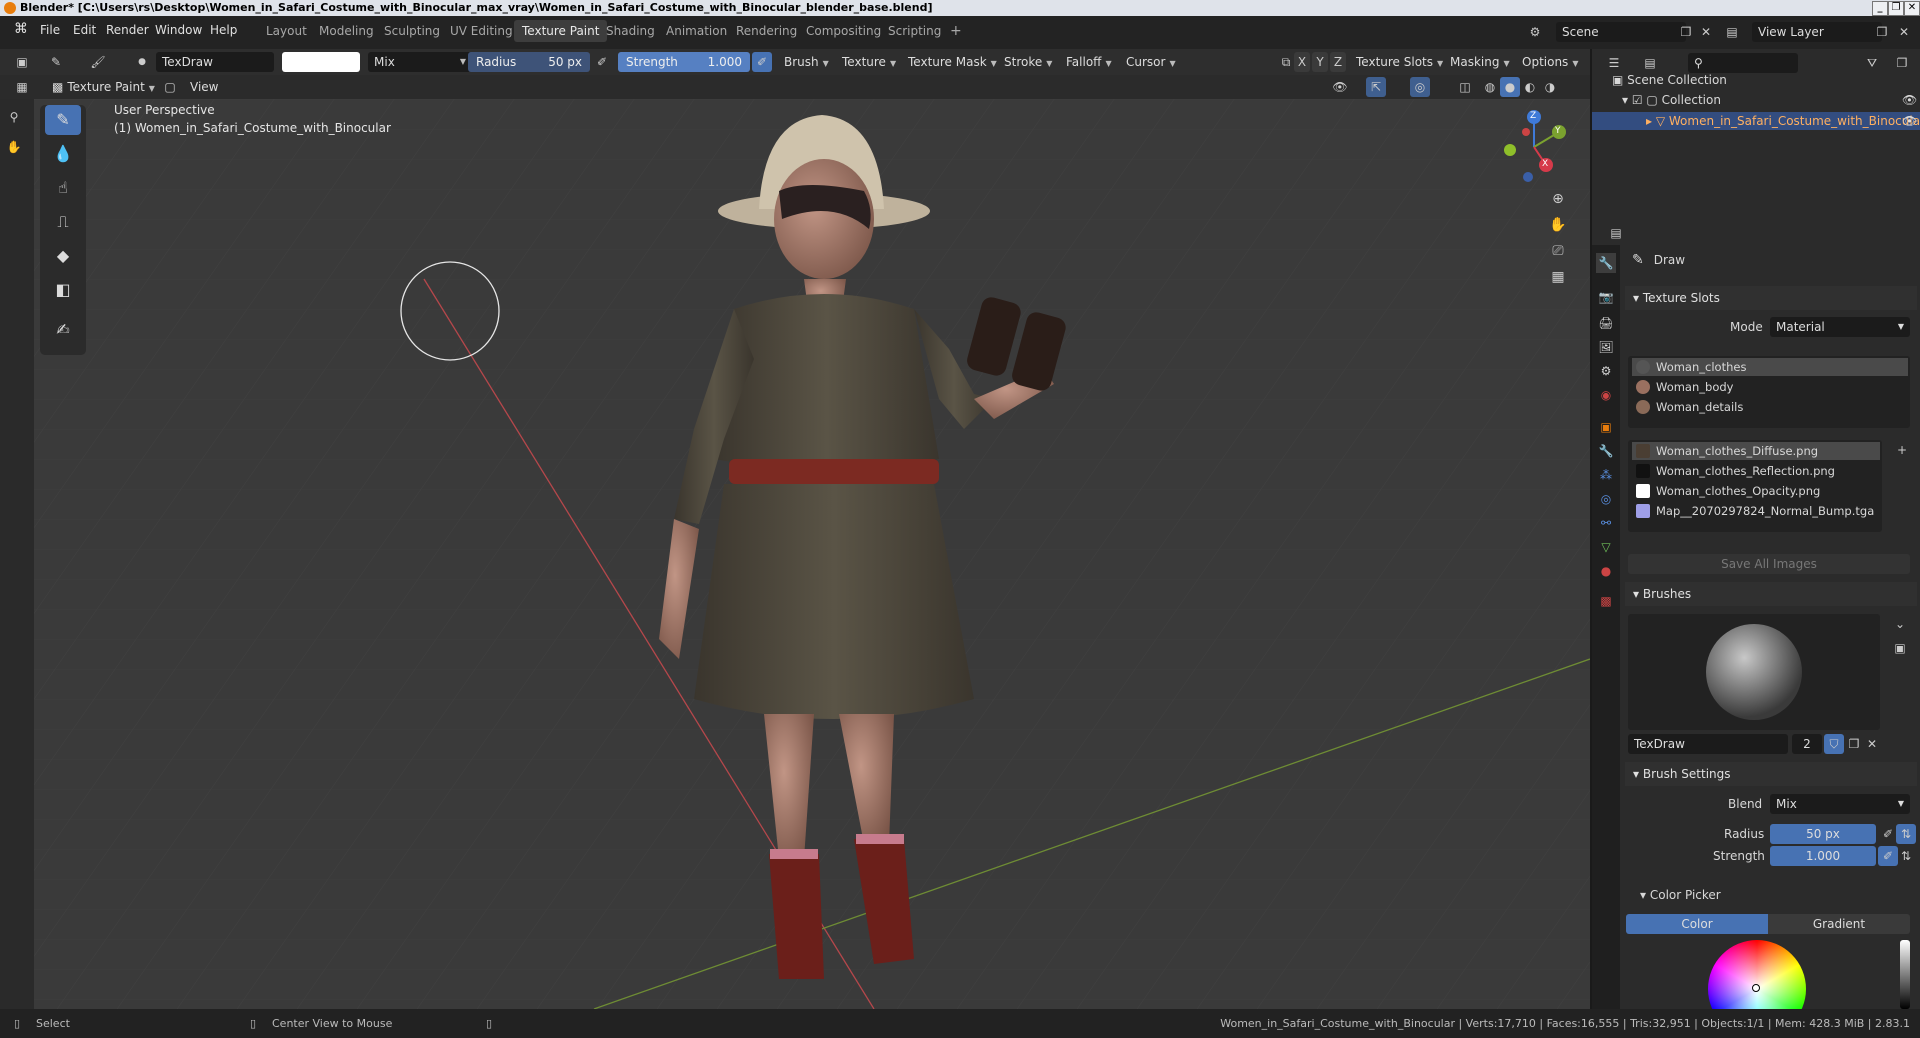  I want to click on new-view-layer-icon: ❐, so click(1882, 32).